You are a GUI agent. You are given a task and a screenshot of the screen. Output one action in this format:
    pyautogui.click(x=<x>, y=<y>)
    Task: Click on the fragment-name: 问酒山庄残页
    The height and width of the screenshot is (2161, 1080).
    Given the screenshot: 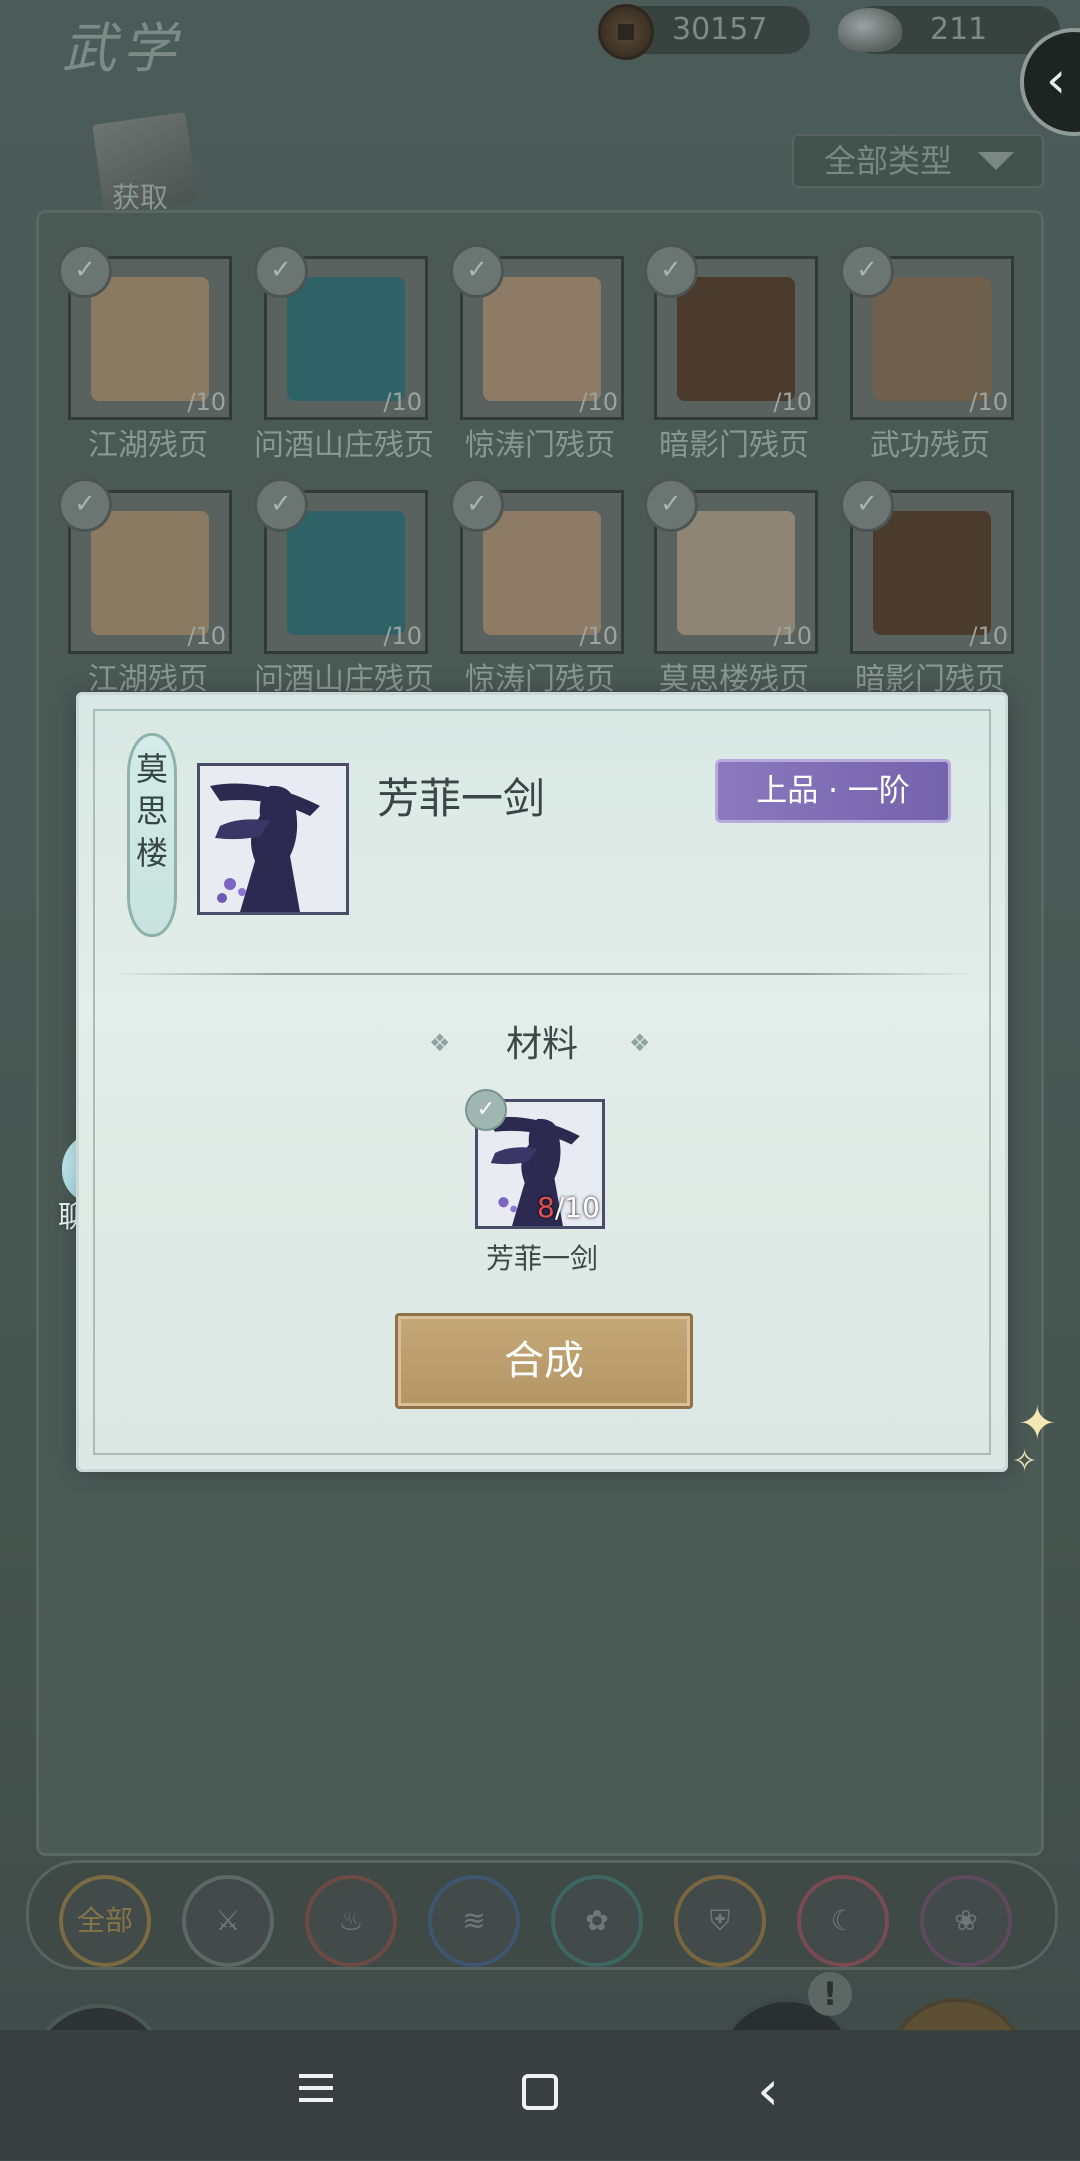 What is the action you would take?
    pyautogui.click(x=344, y=445)
    